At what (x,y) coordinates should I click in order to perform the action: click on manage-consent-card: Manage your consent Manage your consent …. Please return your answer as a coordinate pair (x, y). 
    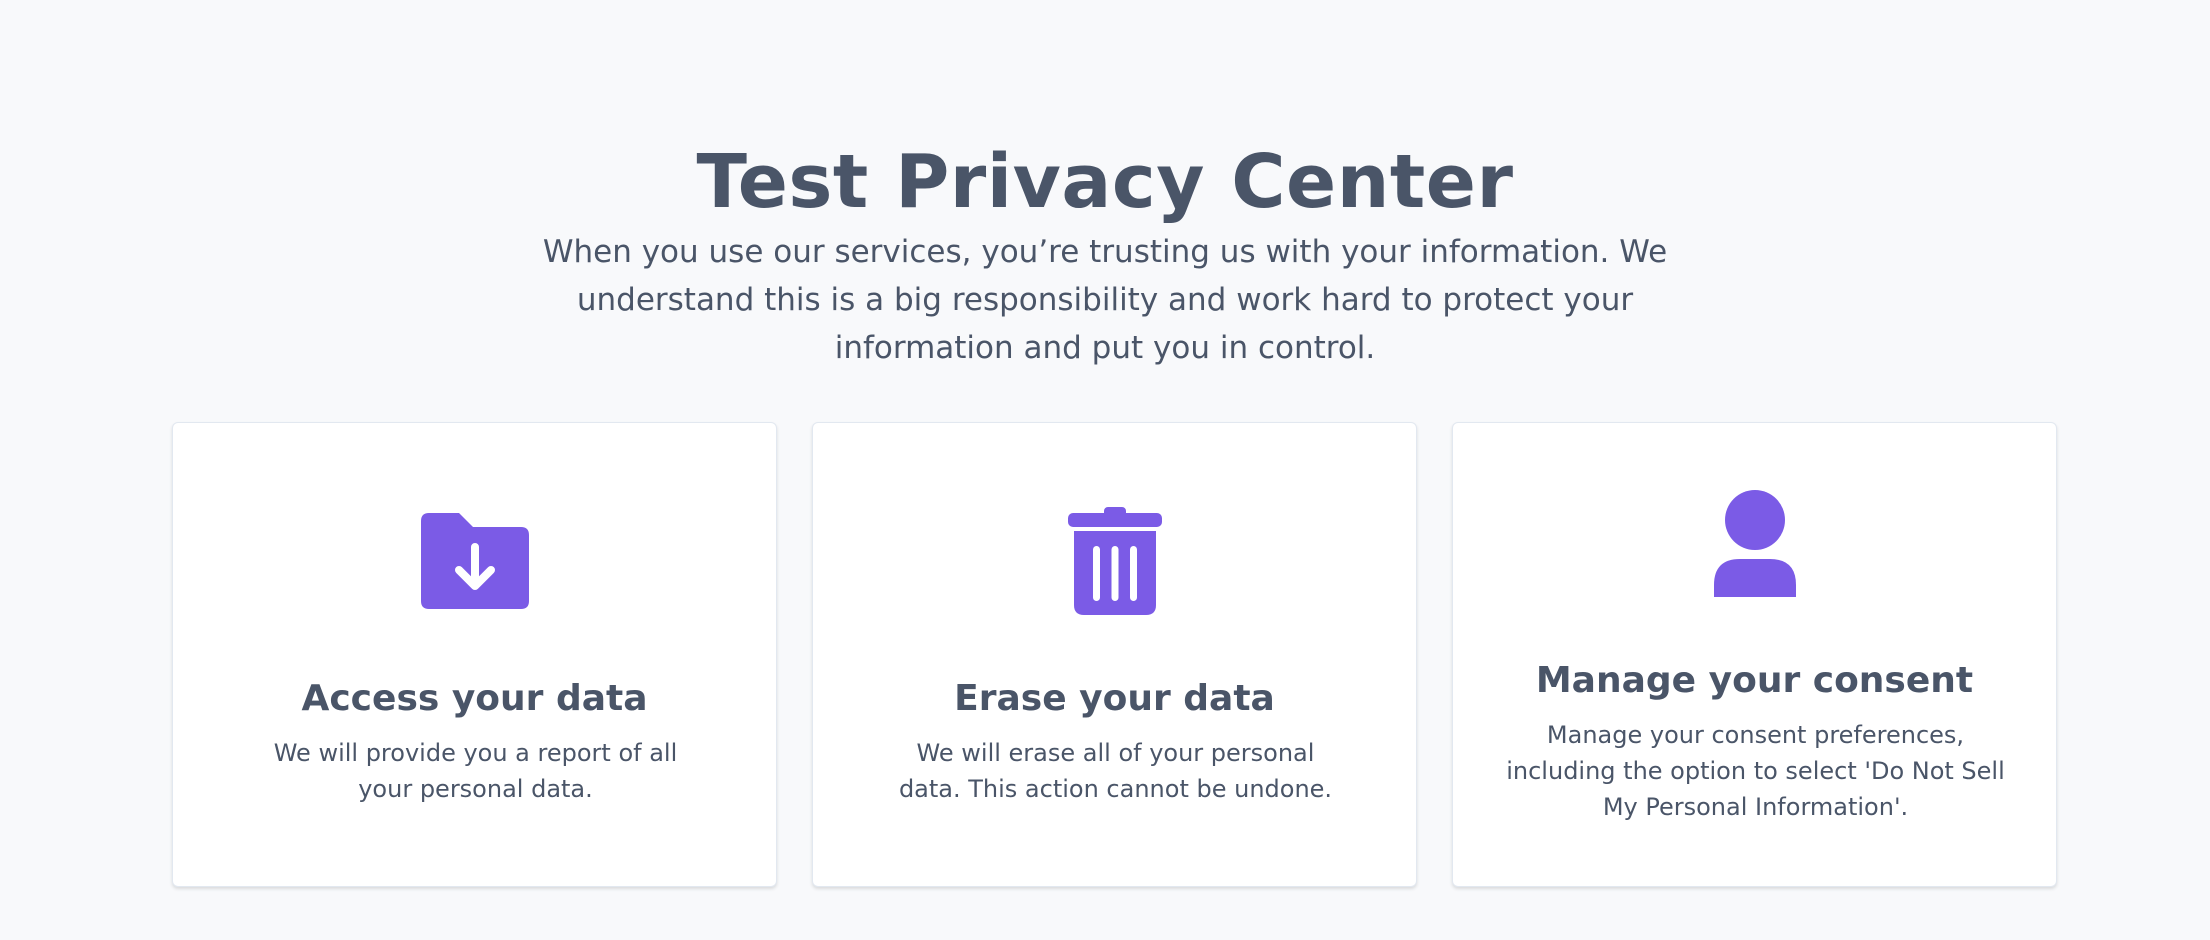
    Looking at the image, I should click on (1754, 654).